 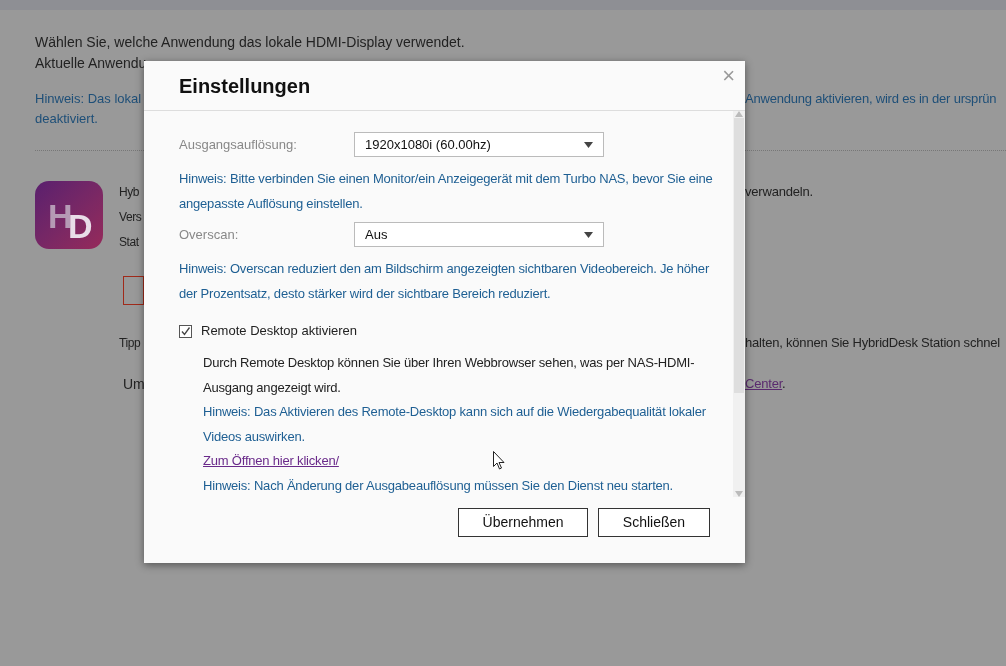 I want to click on checkbox-label: Remote Desktop aktivieren, so click(x=279, y=331).